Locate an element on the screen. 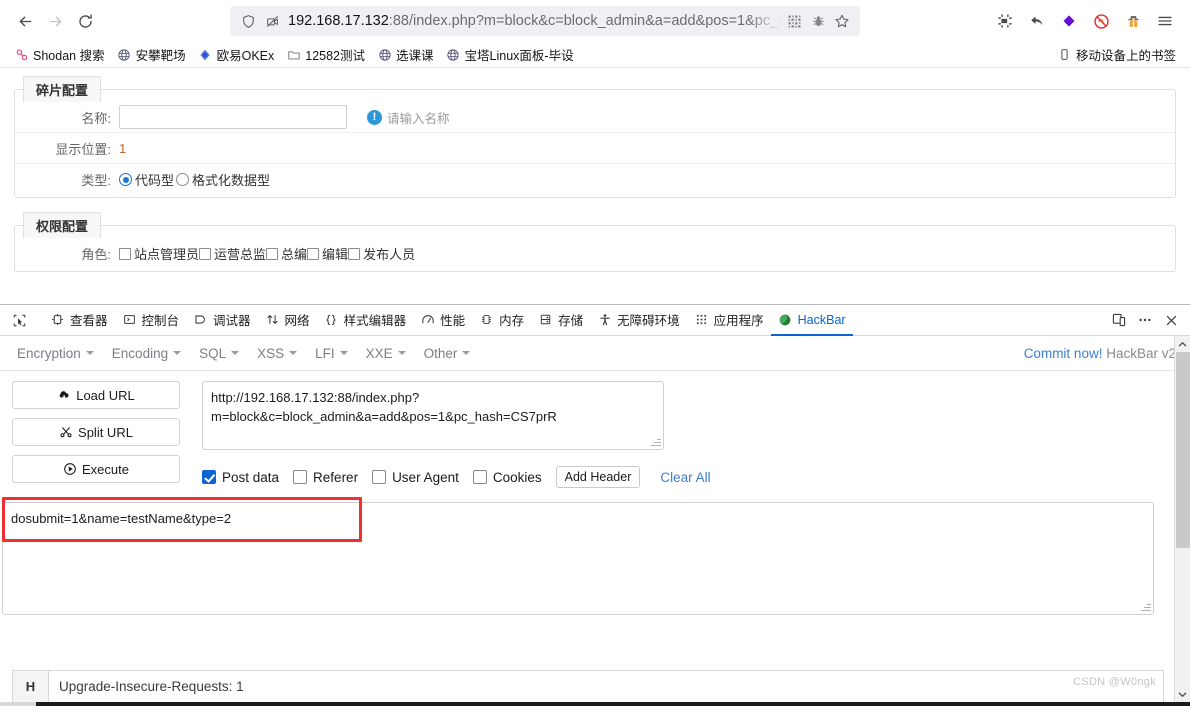 This screenshot has height=714, width=1190. close-icon is located at coordinates (1171, 320).